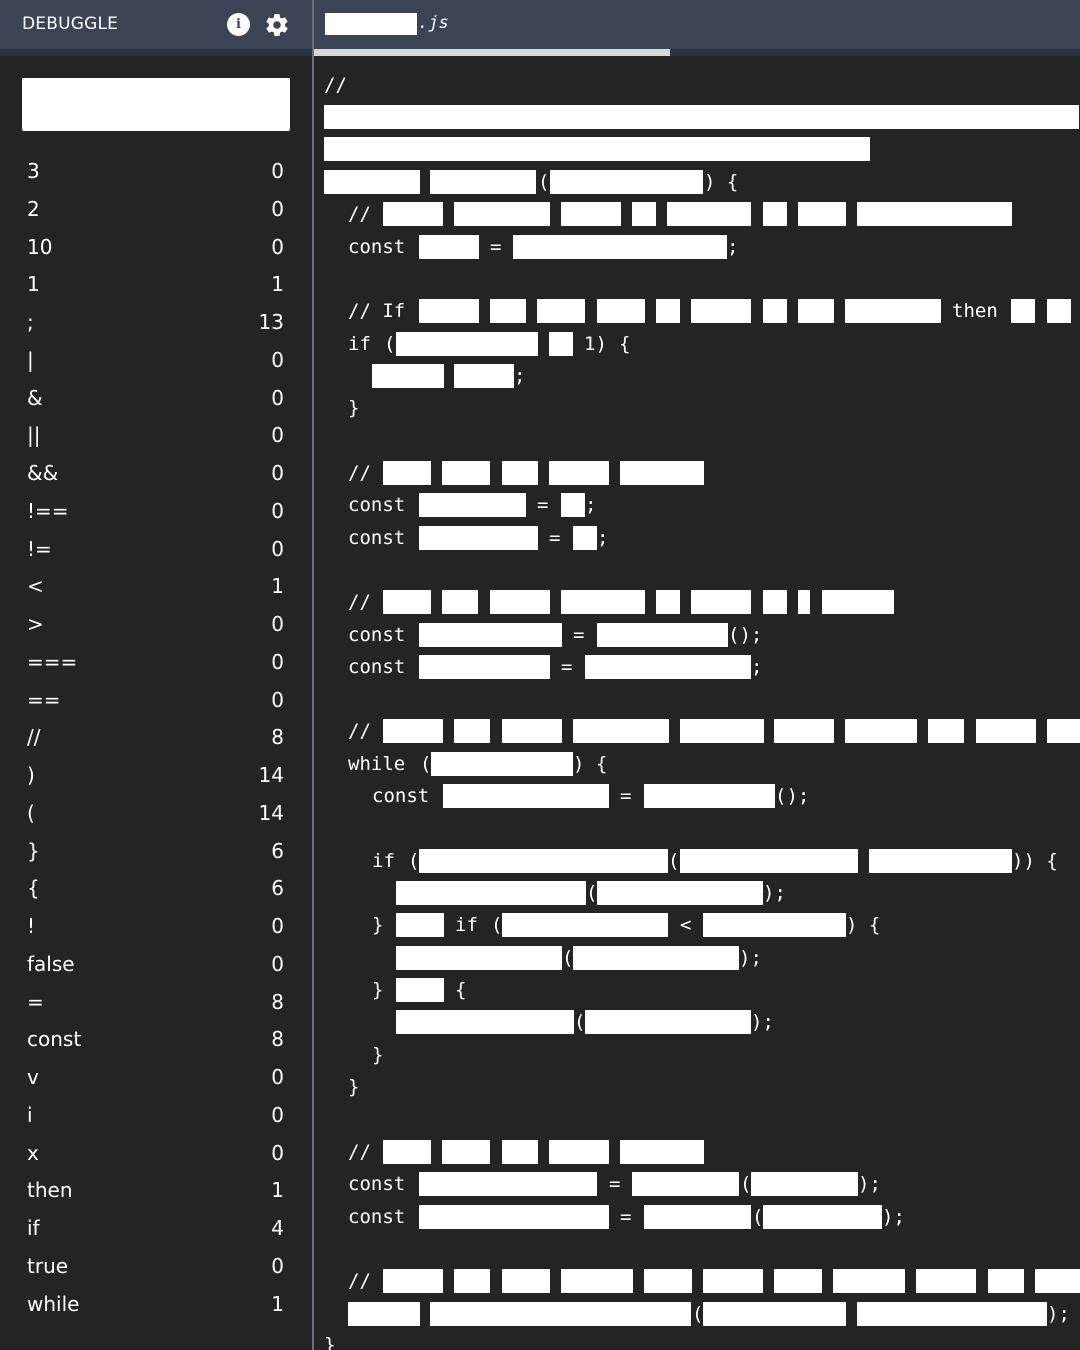  I want to click on token-row: } 6, so click(156, 851).